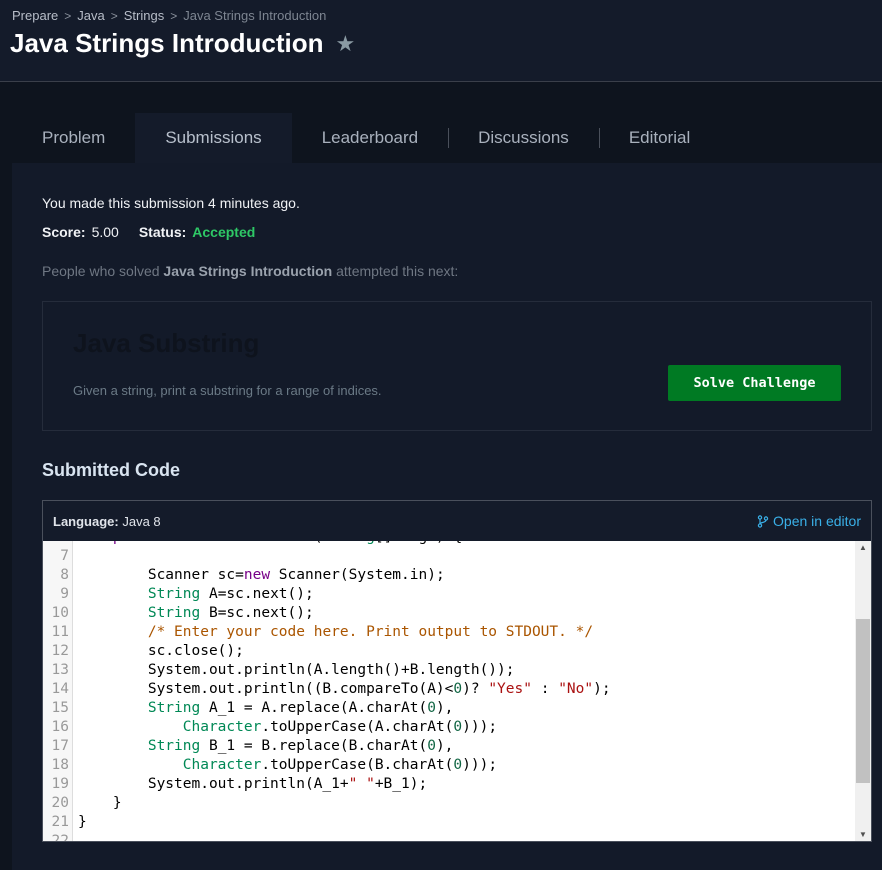 The image size is (882, 870). I want to click on line-source: String B_1 = B.replace(B.charAt(0),, so click(262, 746).